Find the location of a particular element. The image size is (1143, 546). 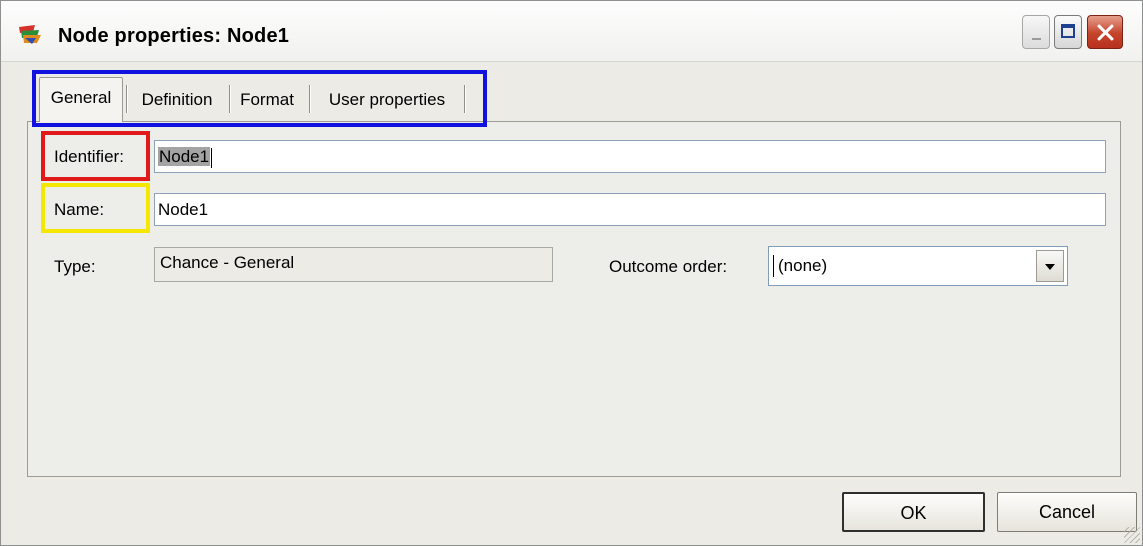

name-field: Node1 is located at coordinates (630, 209).